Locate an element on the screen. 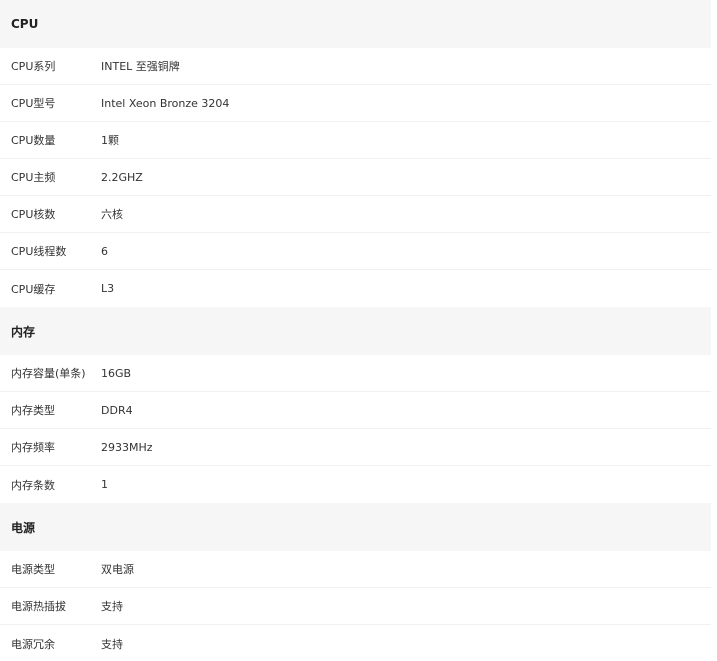 The height and width of the screenshot is (661, 717). spec-row: CPU数量 1颗 is located at coordinates (355, 140).